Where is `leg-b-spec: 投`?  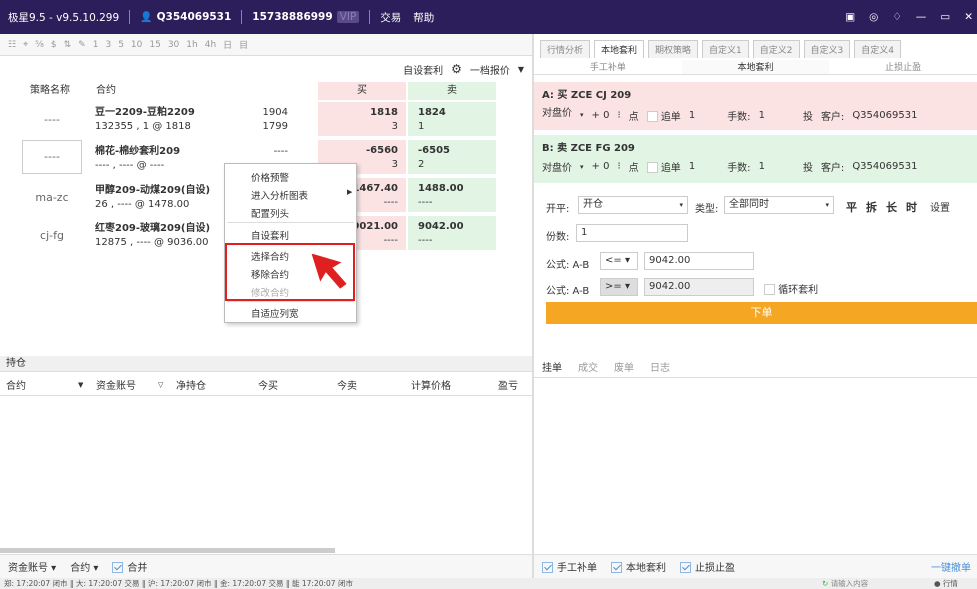
leg-b-spec: 投 is located at coordinates (808, 166).